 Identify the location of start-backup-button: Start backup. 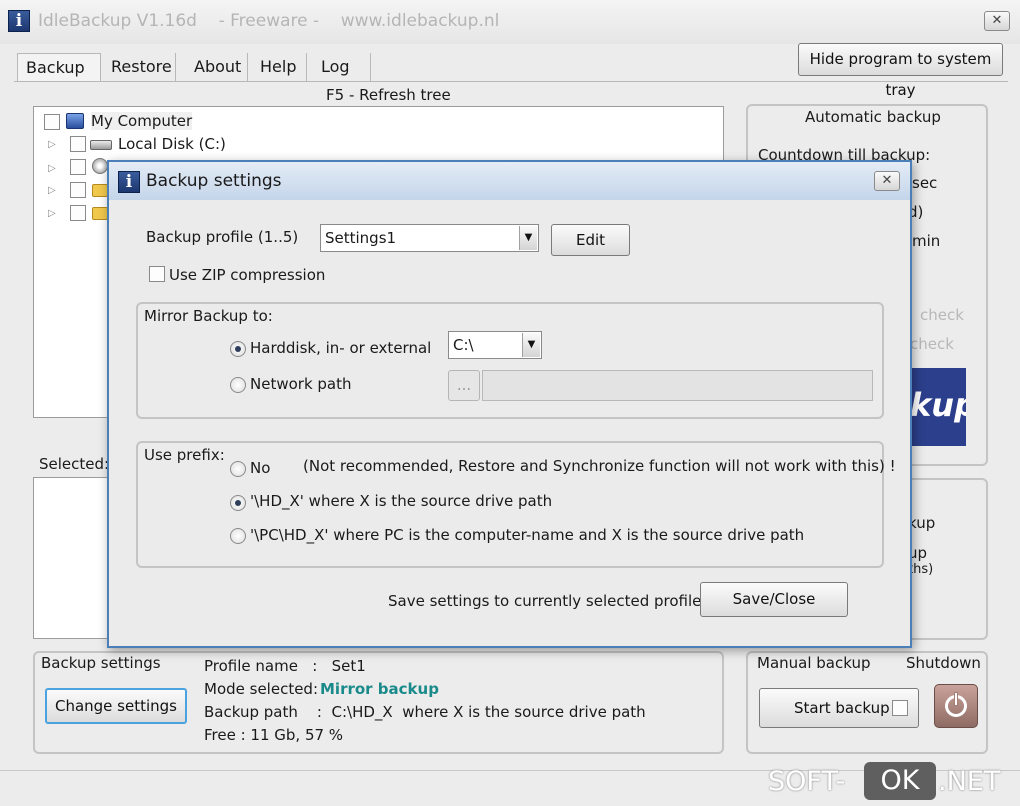
(839, 708).